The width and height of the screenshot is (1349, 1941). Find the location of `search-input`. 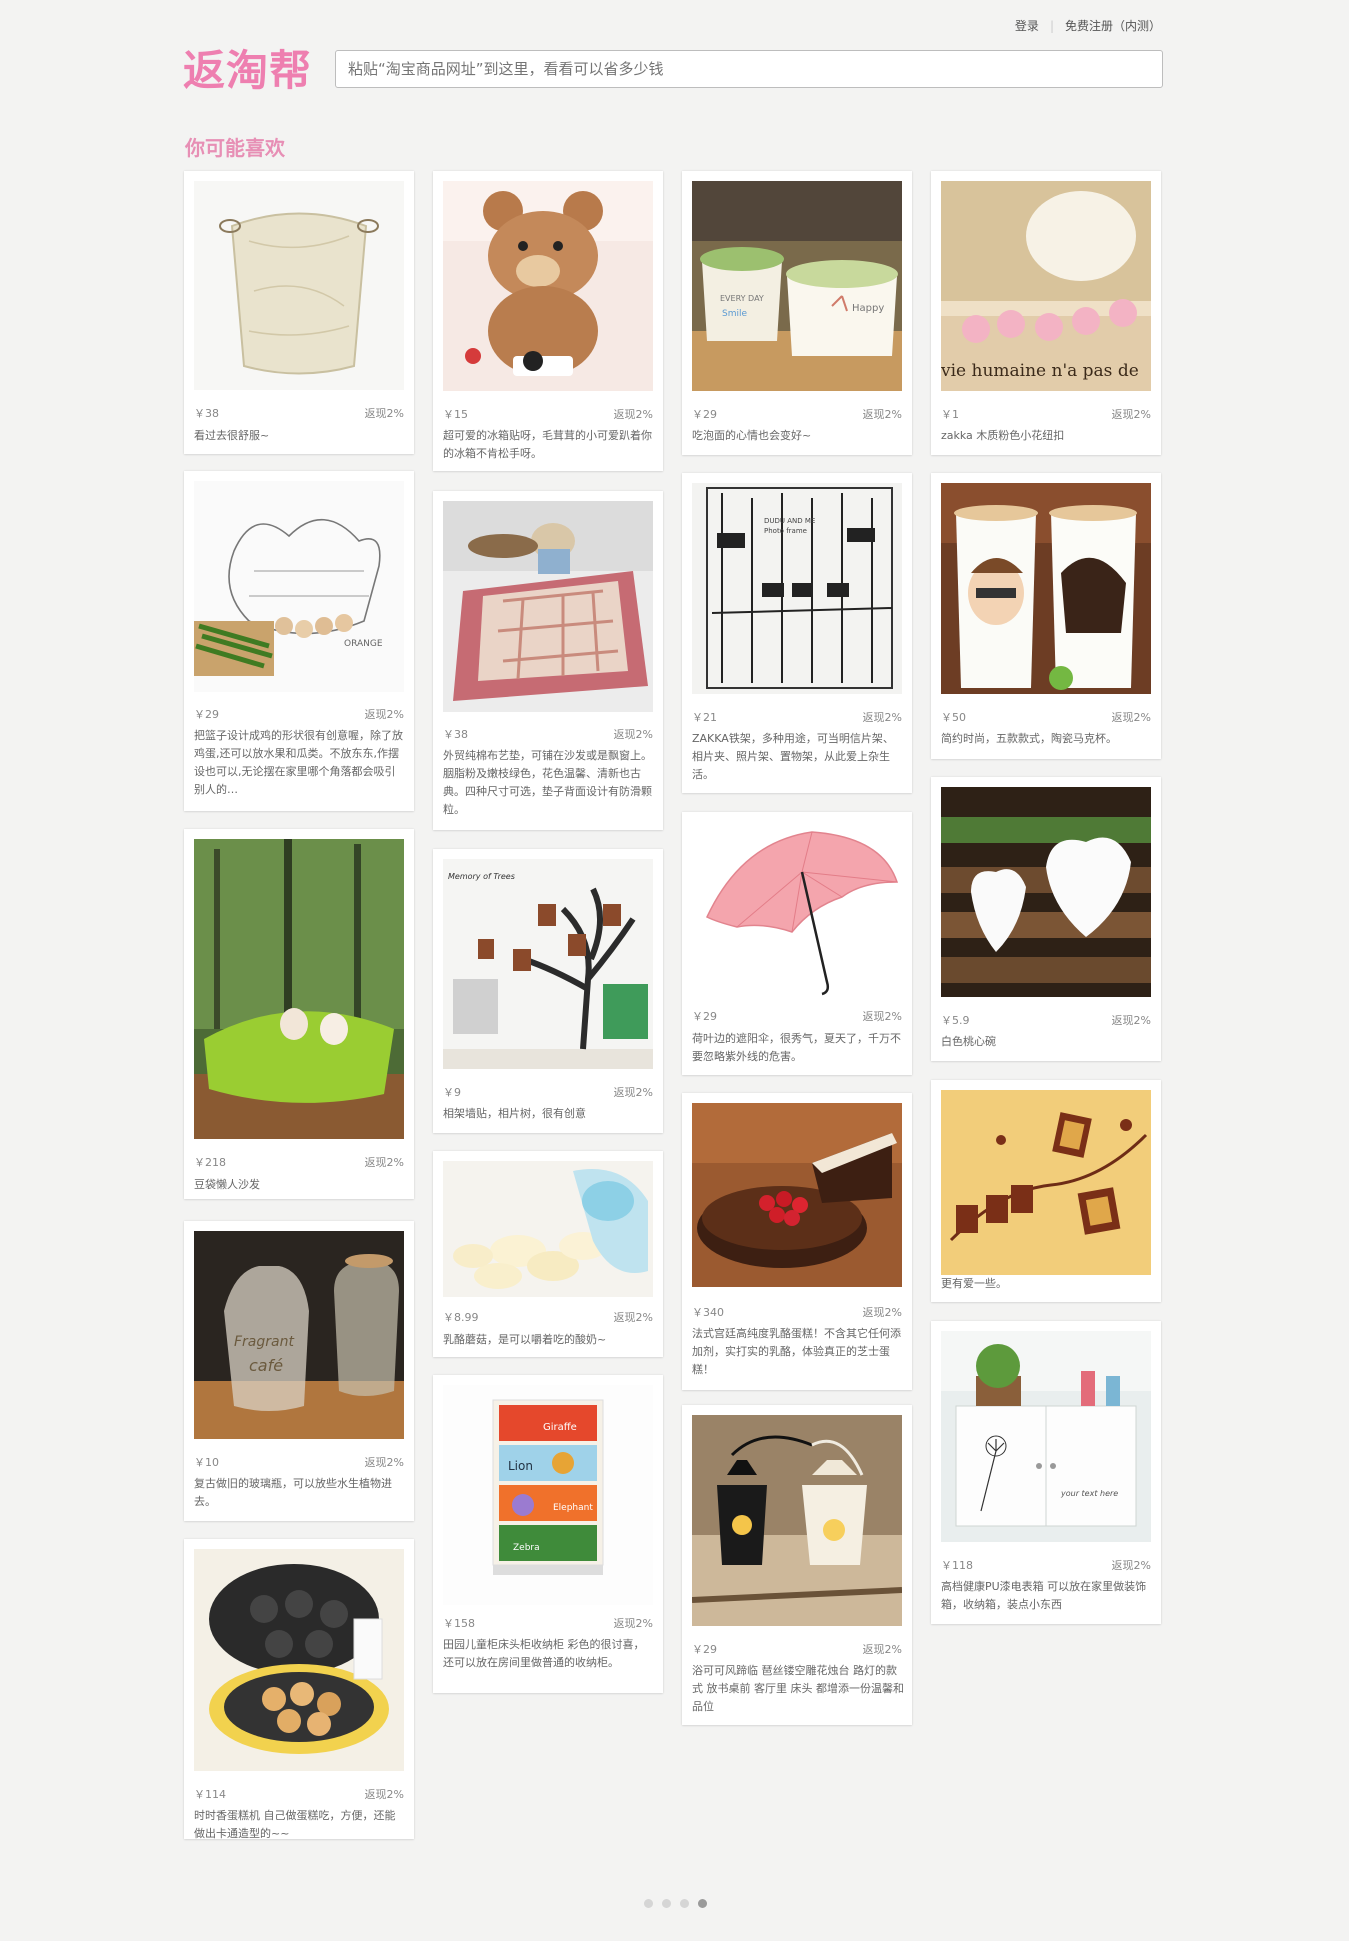

search-input is located at coordinates (749, 69).